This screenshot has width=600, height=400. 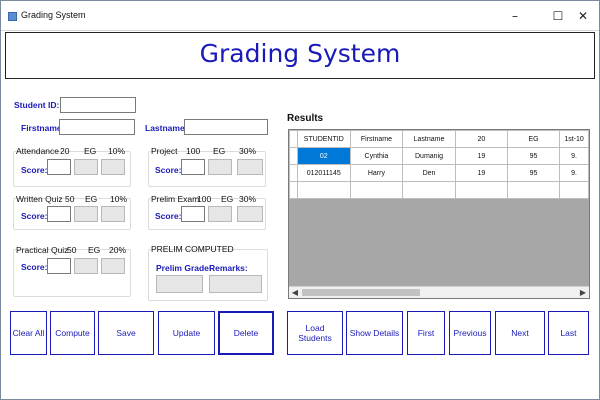 What do you see at coordinates (193, 167) in the screenshot?
I see `project-score-input` at bounding box center [193, 167].